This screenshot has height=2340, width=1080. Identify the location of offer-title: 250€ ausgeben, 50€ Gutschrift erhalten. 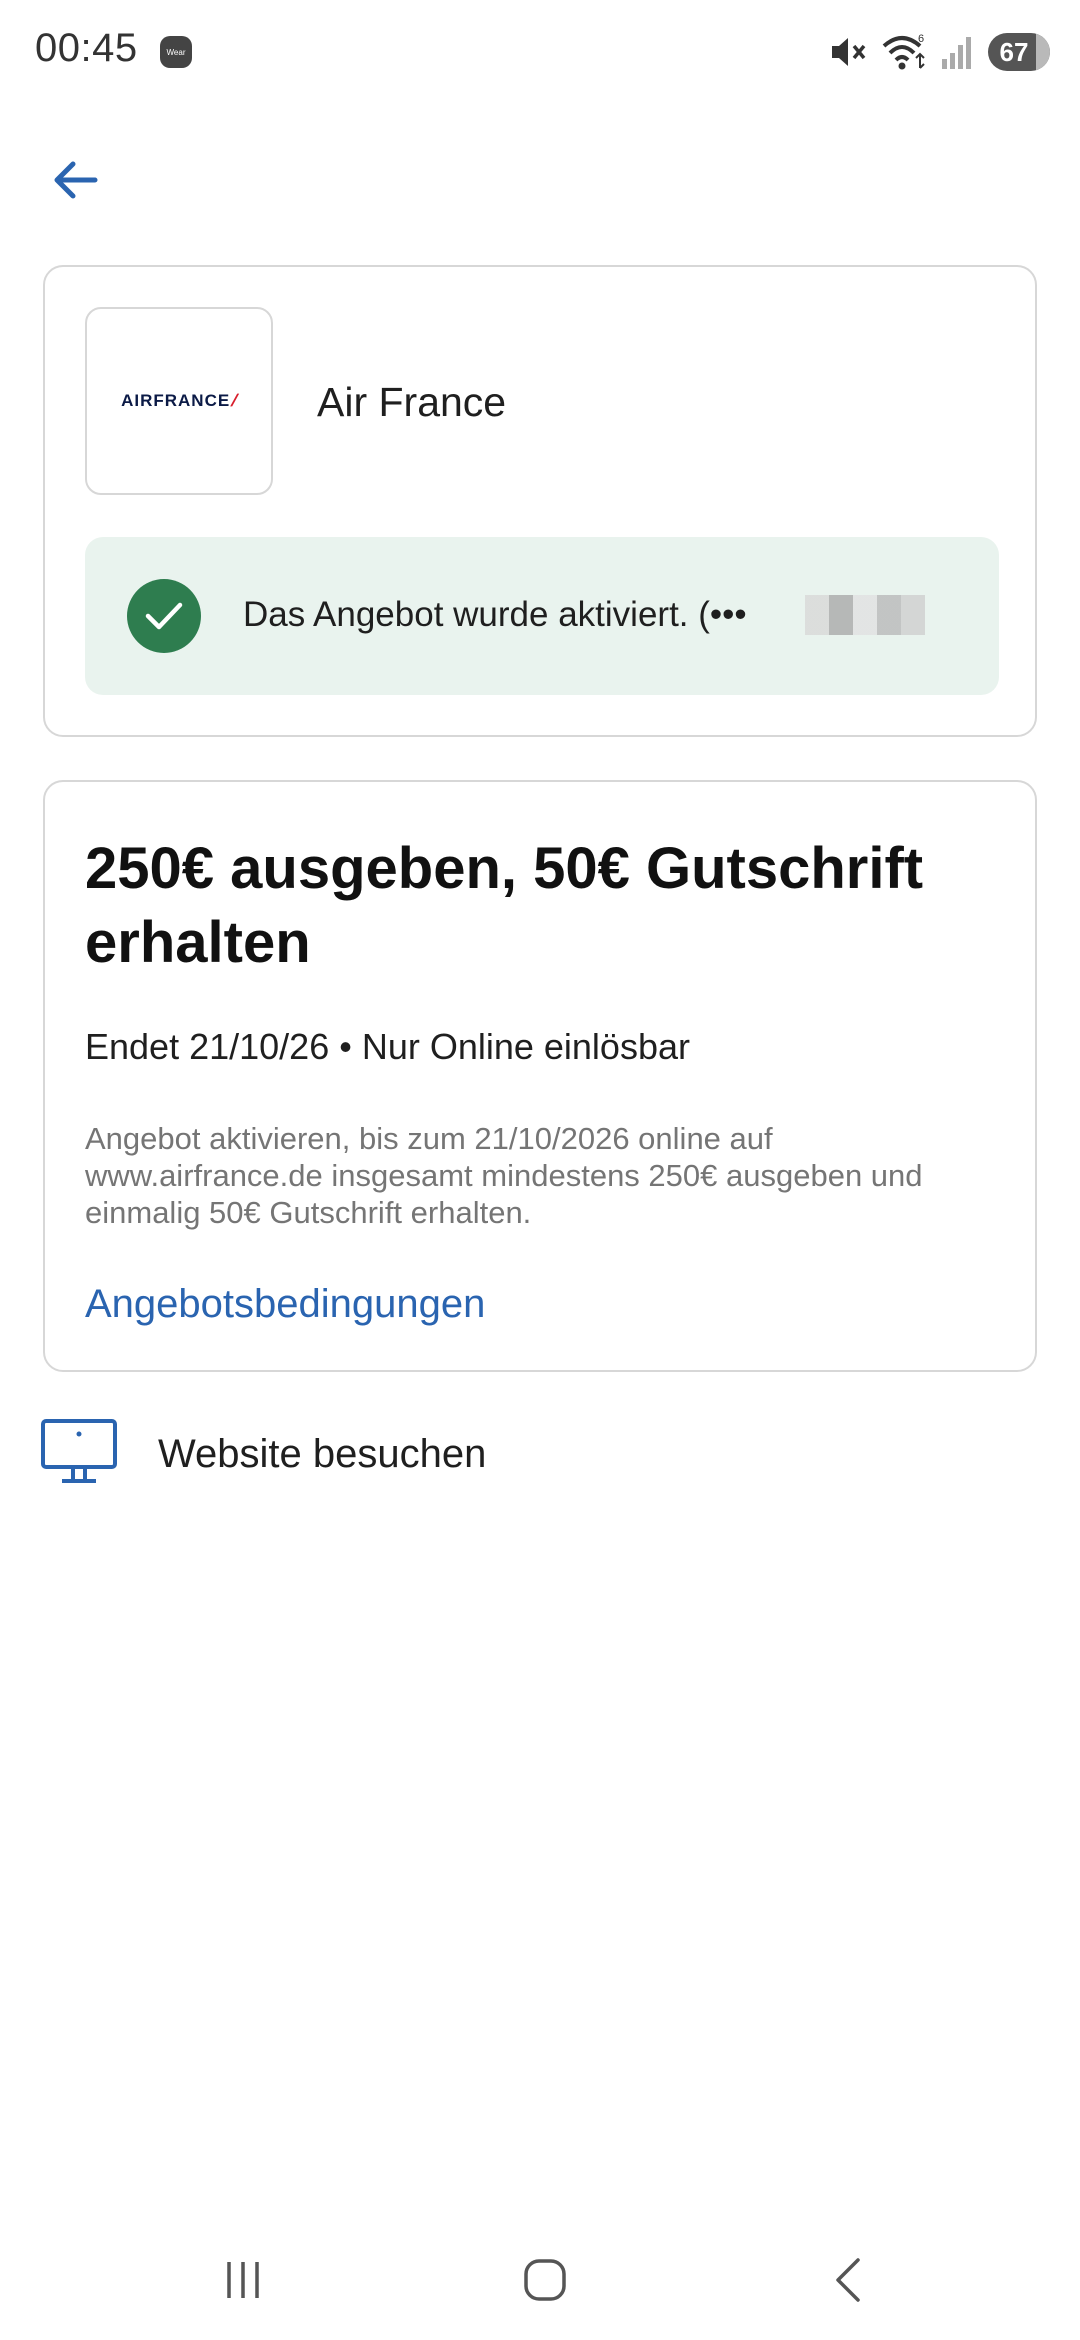
(504, 905).